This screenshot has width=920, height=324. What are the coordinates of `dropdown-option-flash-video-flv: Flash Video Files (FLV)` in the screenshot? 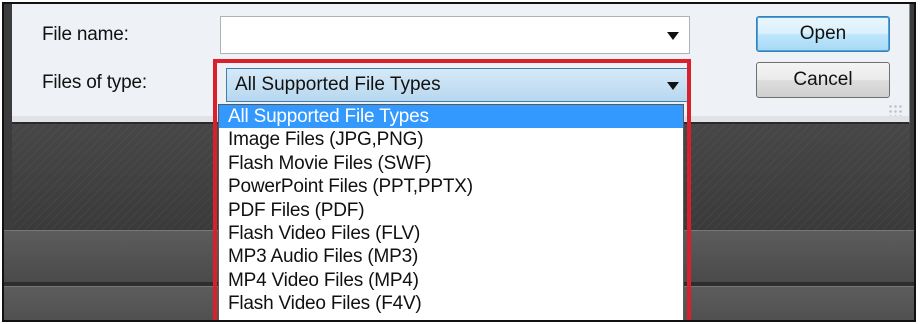 It's located at (451, 233).